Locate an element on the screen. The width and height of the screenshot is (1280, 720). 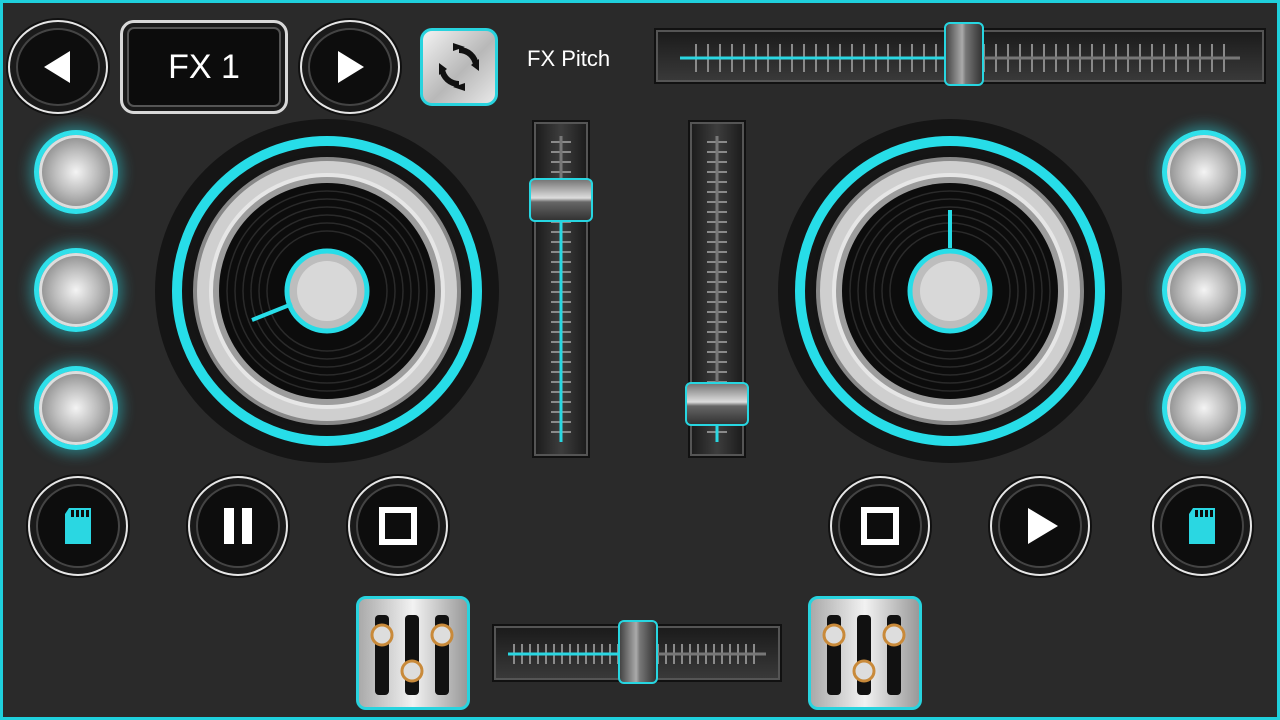
right-equalizer-button is located at coordinates (865, 653).